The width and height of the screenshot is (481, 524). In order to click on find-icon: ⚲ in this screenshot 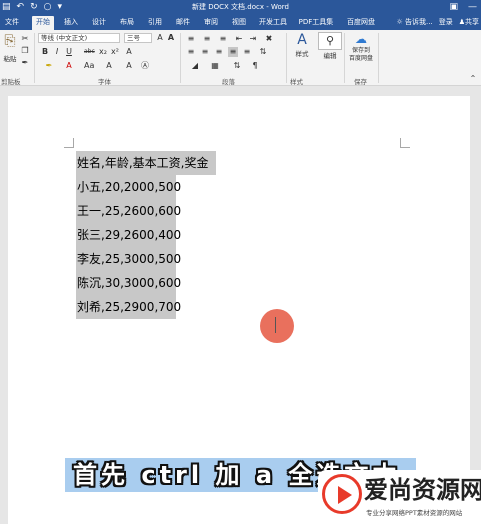, I will do `click(330, 41)`.